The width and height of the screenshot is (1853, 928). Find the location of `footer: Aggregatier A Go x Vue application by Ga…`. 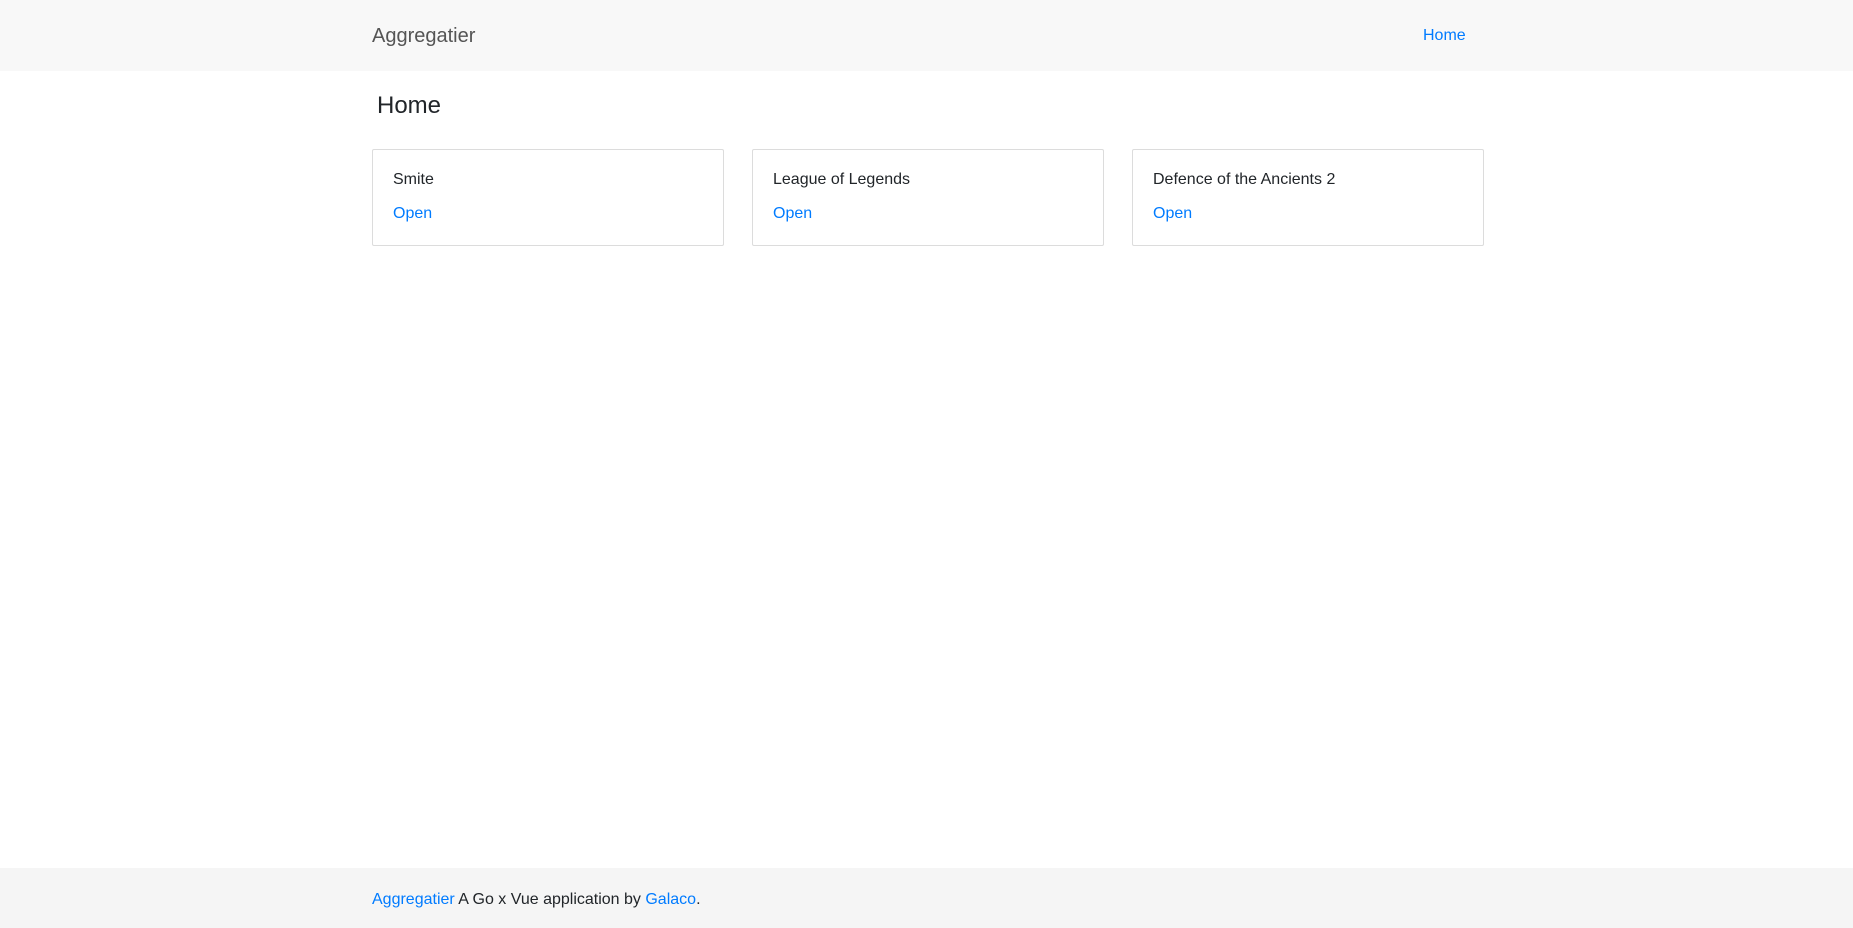

footer: Aggregatier A Go x Vue application by Ga… is located at coordinates (926, 898).